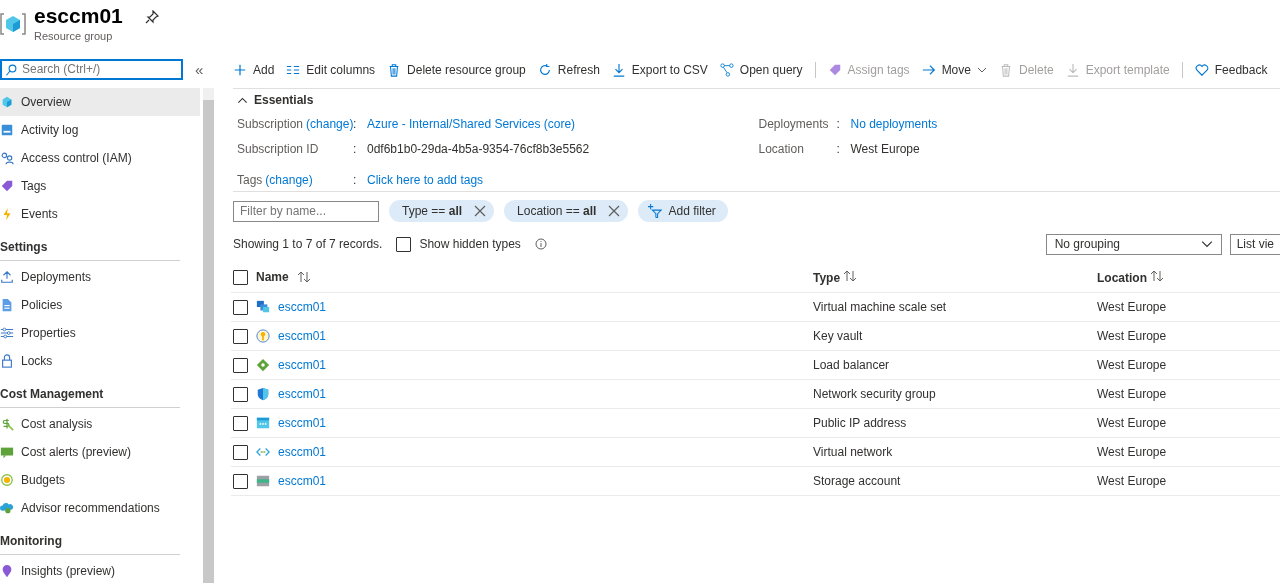 The width and height of the screenshot is (1280, 583). What do you see at coordinates (955, 365) in the screenshot?
I see `table-cell: Load balancer` at bounding box center [955, 365].